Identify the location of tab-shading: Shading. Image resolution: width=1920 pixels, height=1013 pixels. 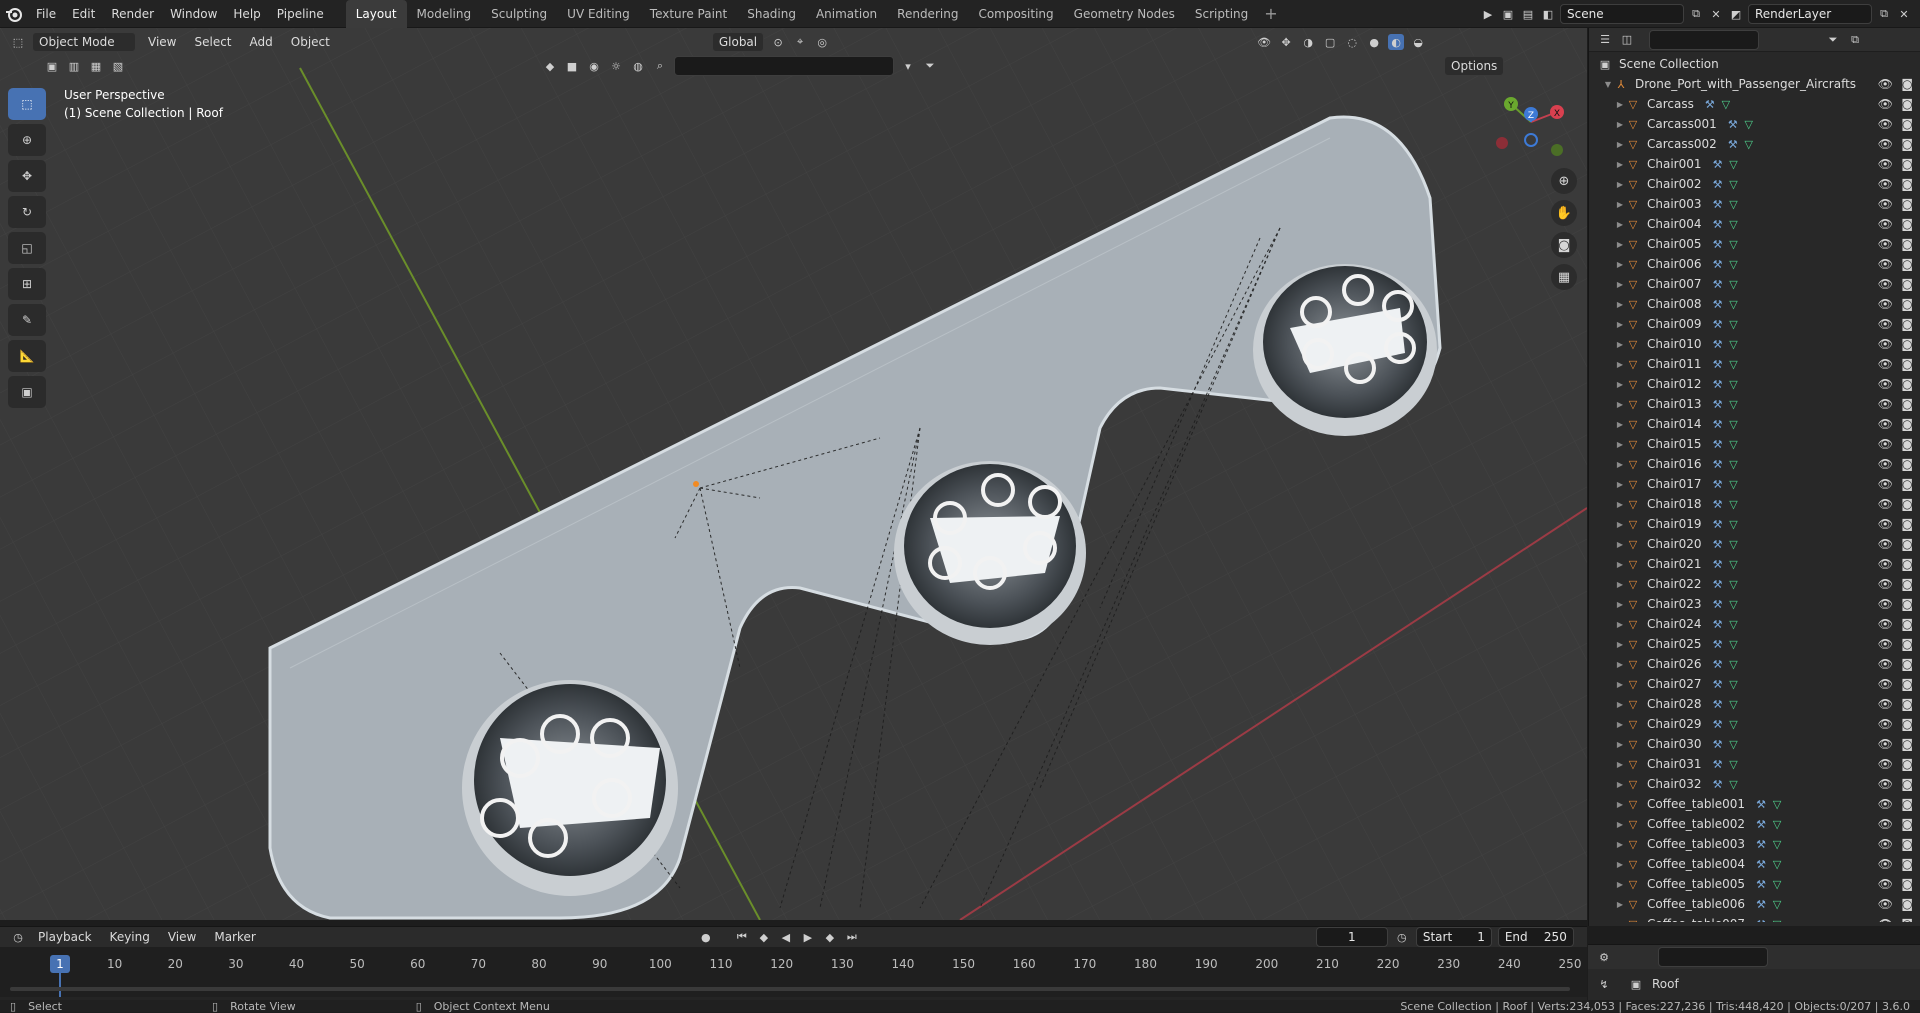
(771, 14).